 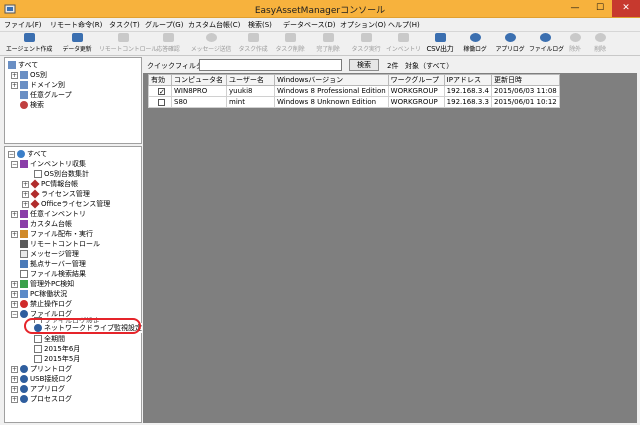 I want to click on tree-item-app-log: + アプリログ, so click(x=38, y=389).